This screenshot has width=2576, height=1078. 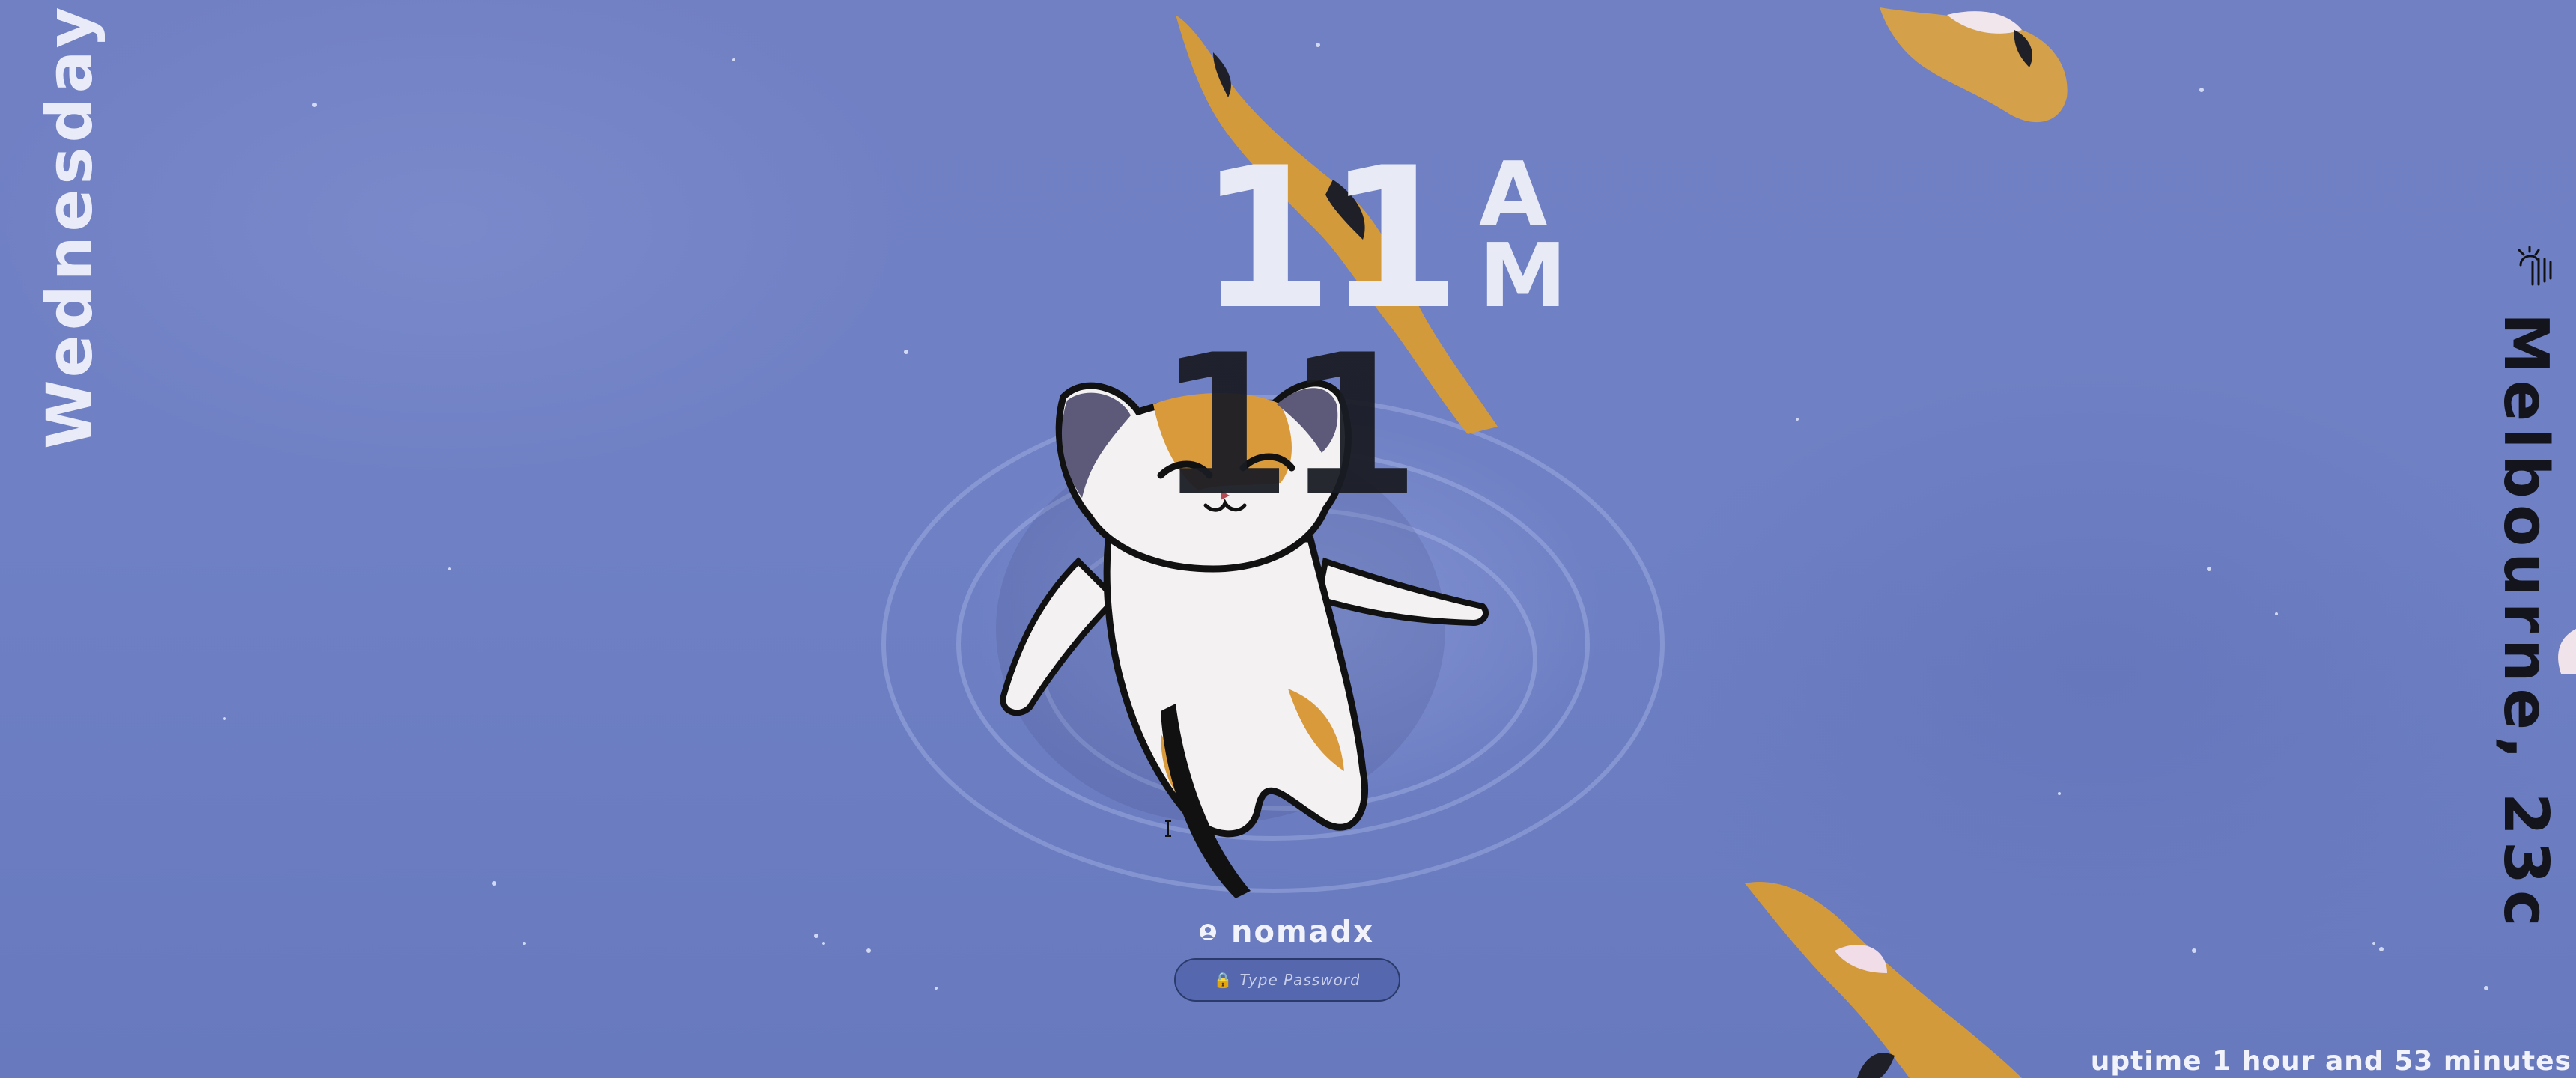 What do you see at coordinates (1523, 234) in the screenshot?
I see `clock-ampm: AM` at bounding box center [1523, 234].